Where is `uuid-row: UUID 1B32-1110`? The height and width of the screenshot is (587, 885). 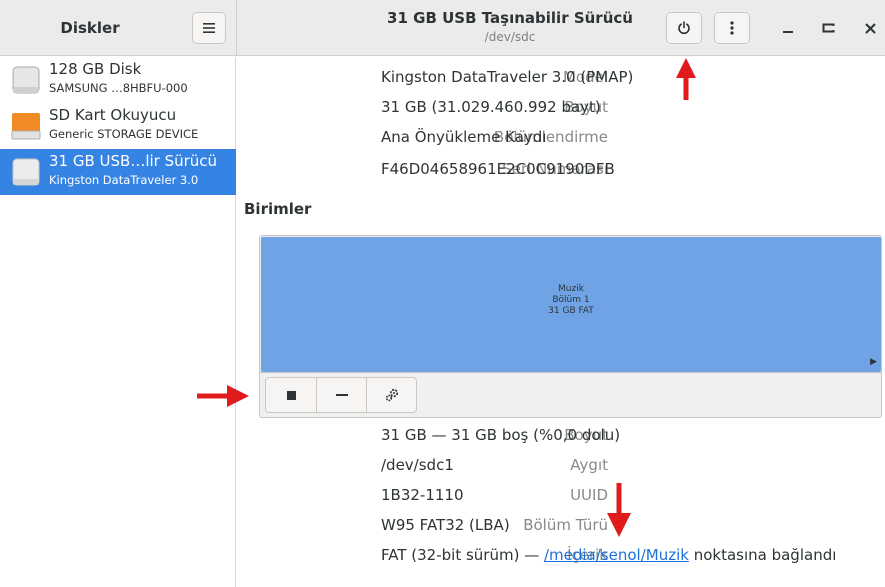 uuid-row: UUID 1B32-1110 is located at coordinates (561, 495).